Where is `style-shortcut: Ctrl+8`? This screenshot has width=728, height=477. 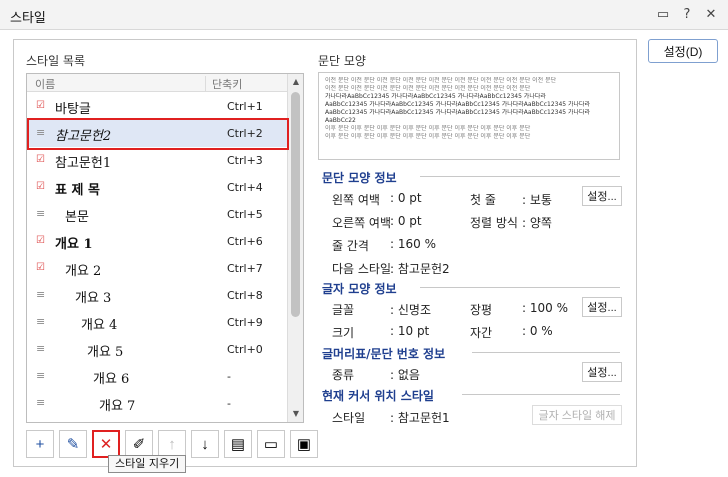
style-shortcut: Ctrl+8 is located at coordinates (245, 295).